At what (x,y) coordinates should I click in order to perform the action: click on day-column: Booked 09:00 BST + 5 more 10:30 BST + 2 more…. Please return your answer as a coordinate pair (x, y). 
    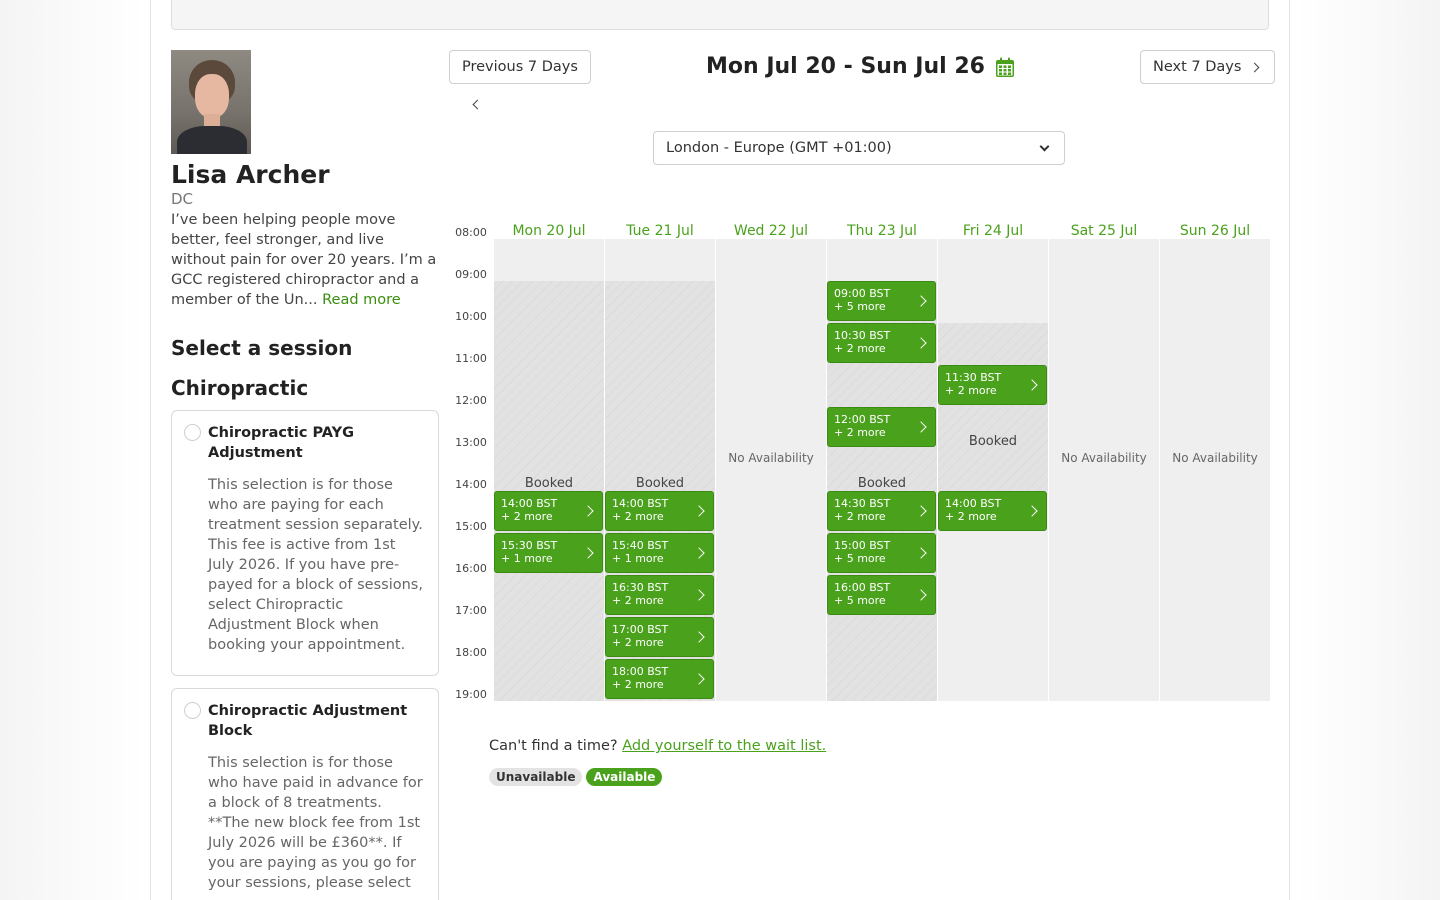
    Looking at the image, I should click on (882, 470).